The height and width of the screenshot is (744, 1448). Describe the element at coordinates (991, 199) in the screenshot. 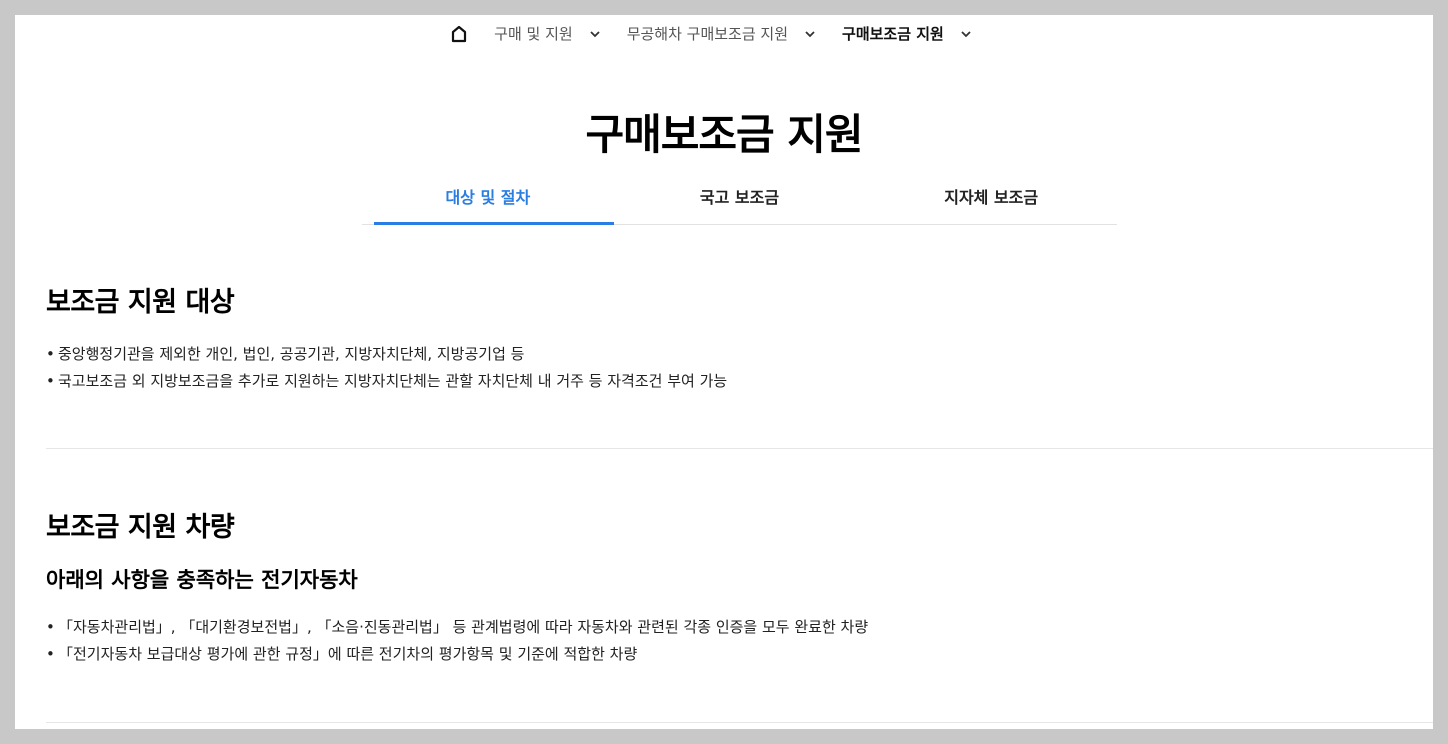

I see `tab-local-subsidy: 지자체 보조금` at that location.